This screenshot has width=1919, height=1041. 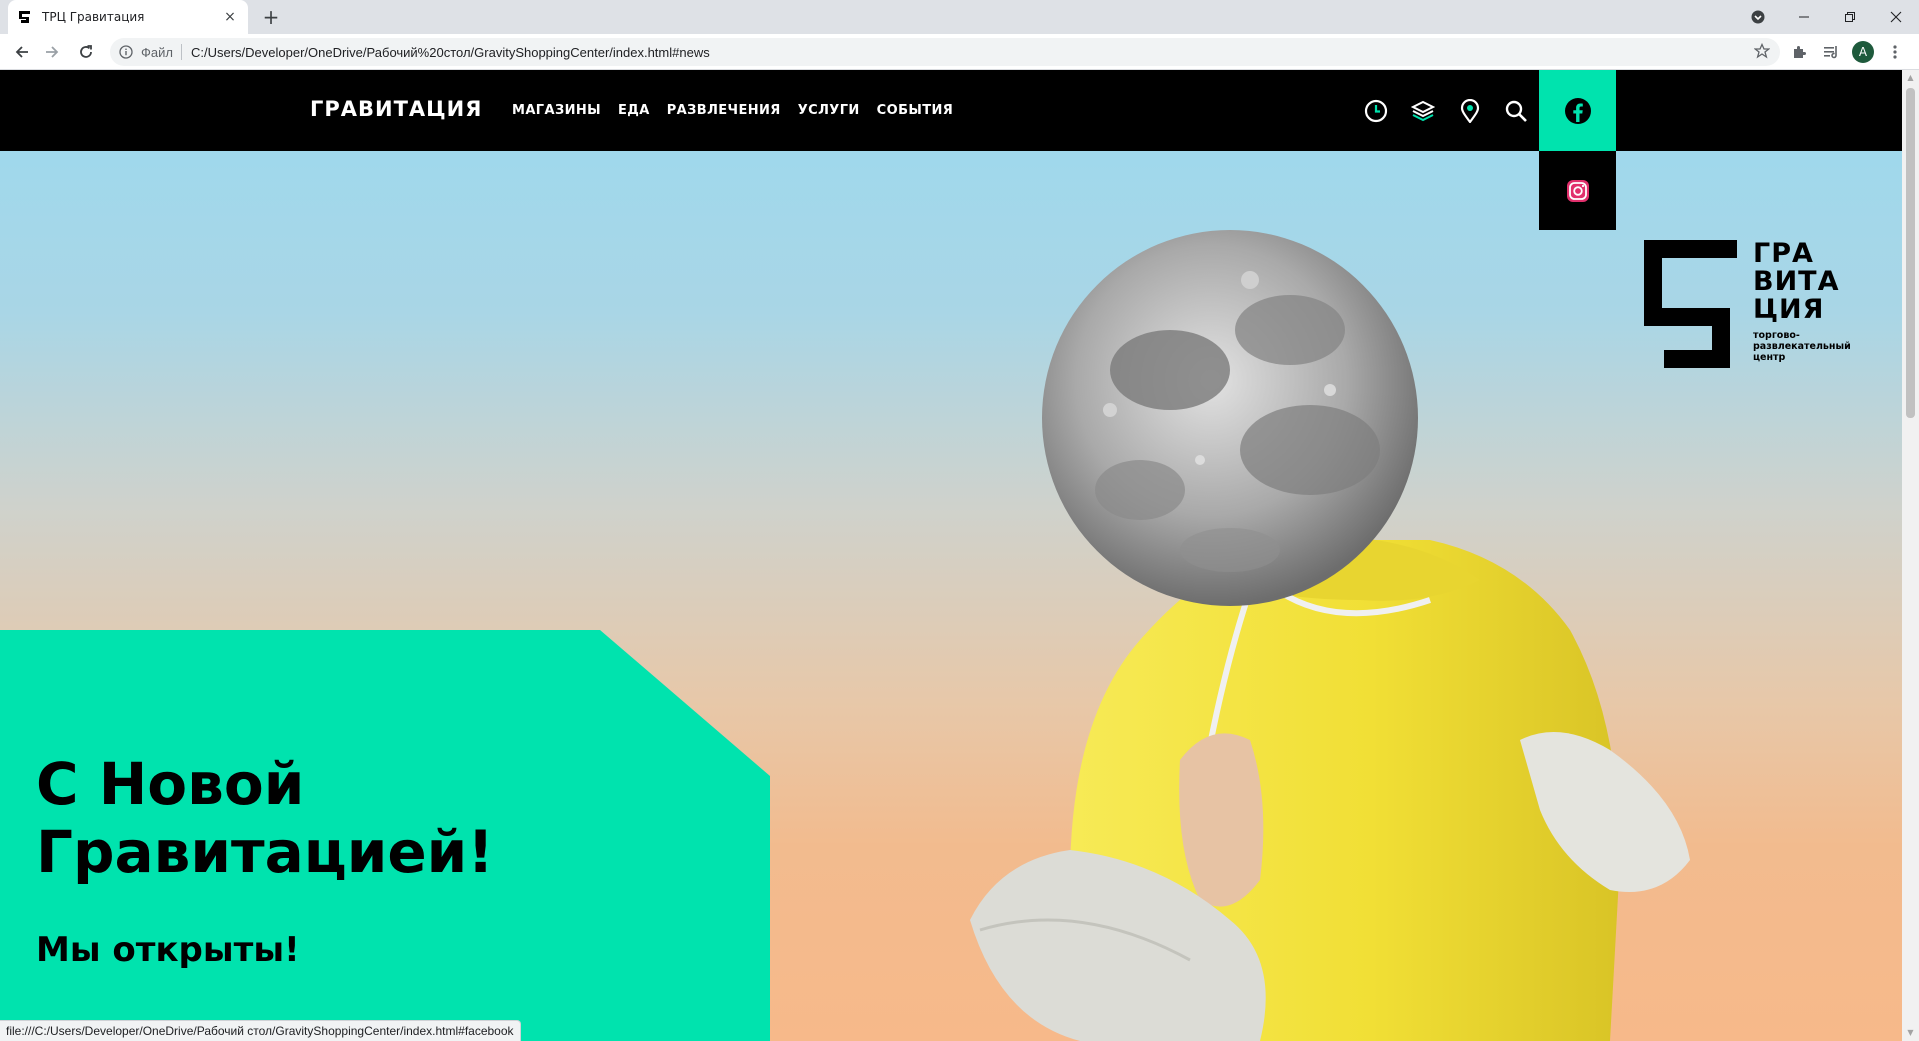 I want to click on close-window-button, so click(x=1896, y=17).